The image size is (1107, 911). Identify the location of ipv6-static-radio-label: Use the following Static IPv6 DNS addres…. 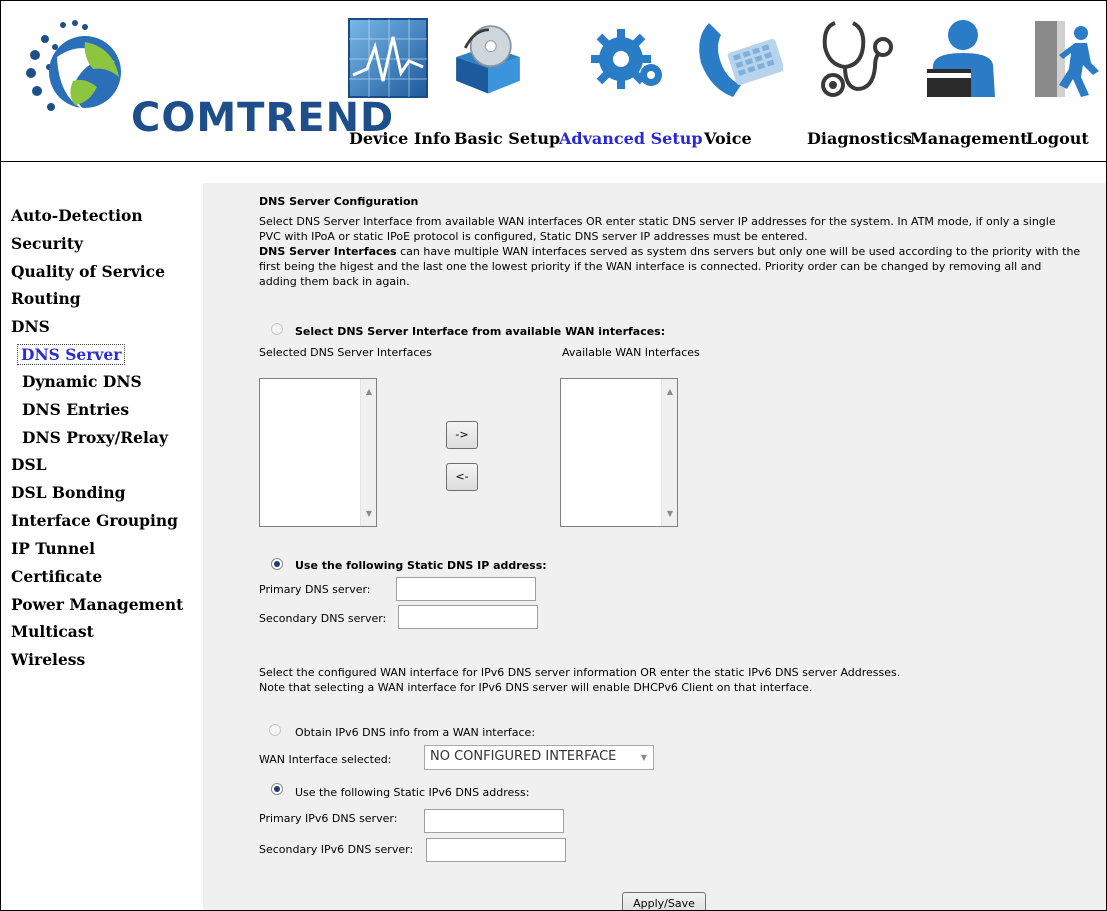
(412, 792).